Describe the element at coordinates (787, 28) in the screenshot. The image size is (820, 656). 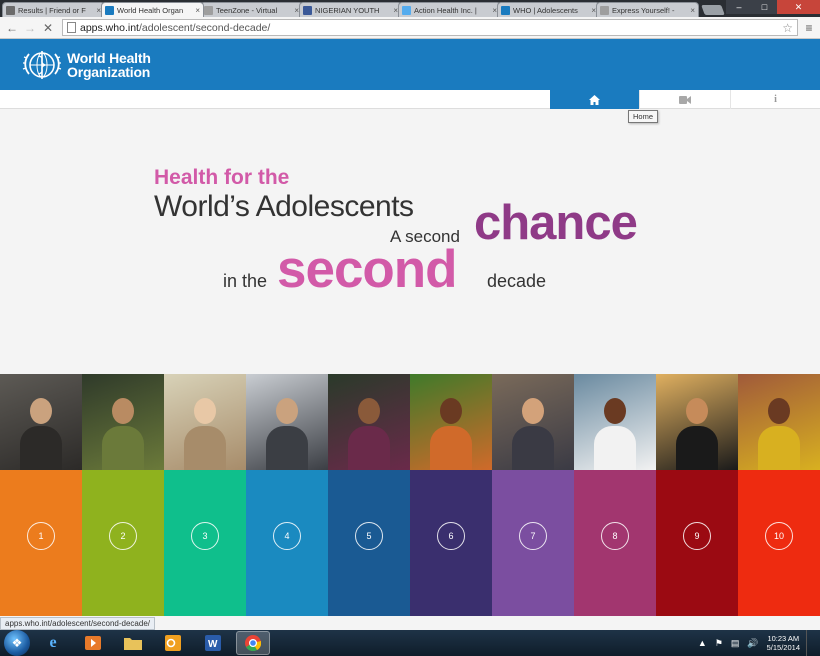
I see `bookmark-star-icon: ☆` at that location.